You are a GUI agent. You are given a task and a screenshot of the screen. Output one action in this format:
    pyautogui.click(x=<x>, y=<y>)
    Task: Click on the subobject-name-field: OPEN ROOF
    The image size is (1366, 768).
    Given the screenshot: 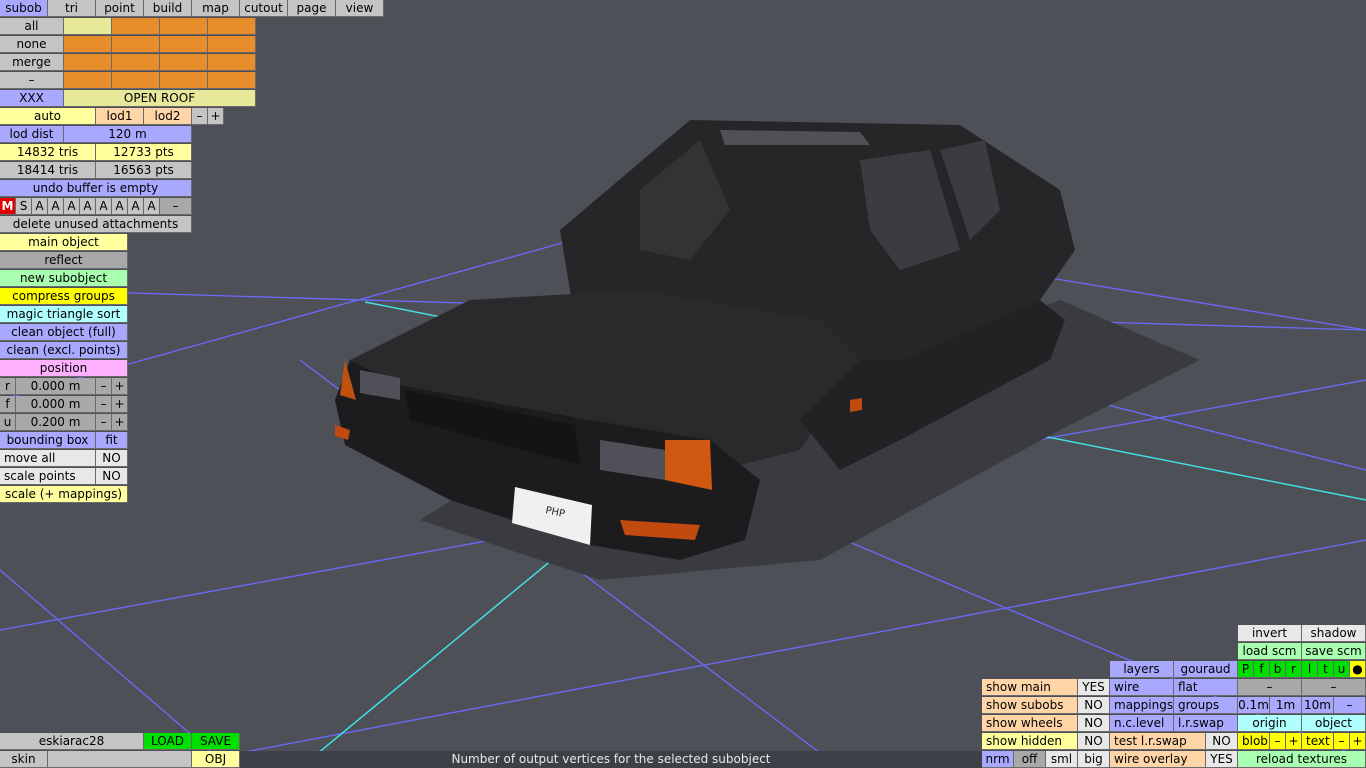 What is the action you would take?
    pyautogui.click(x=160, y=98)
    